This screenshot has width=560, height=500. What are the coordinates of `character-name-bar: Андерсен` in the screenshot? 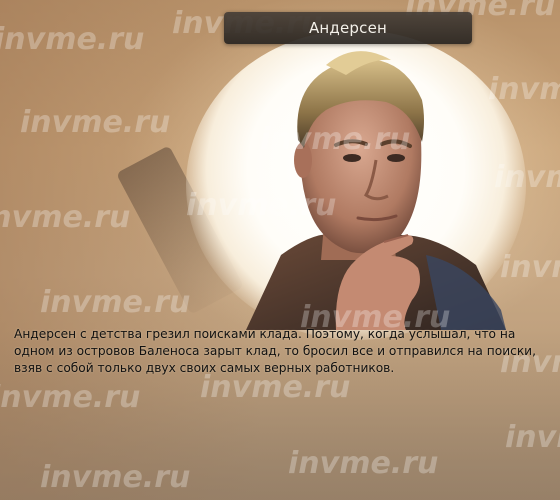 It's located at (348, 28).